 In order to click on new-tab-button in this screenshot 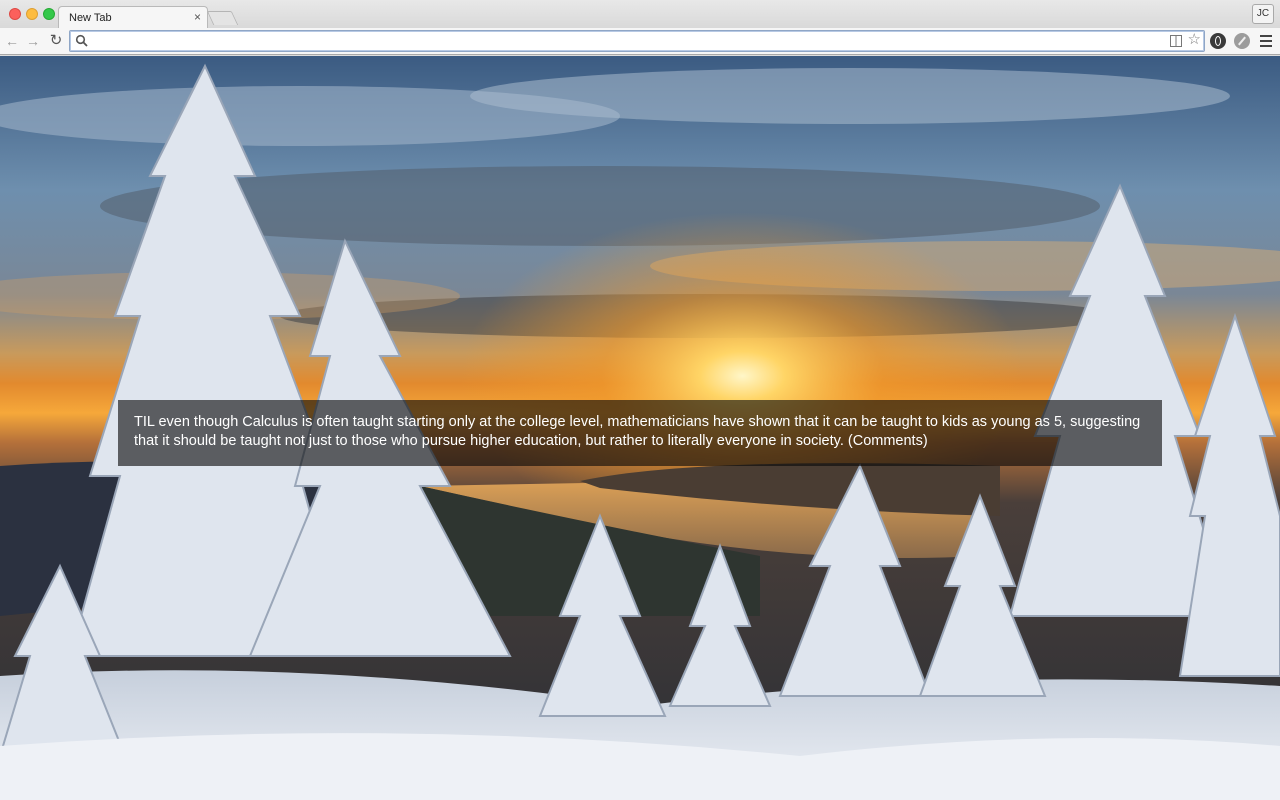, I will do `click(222, 18)`.